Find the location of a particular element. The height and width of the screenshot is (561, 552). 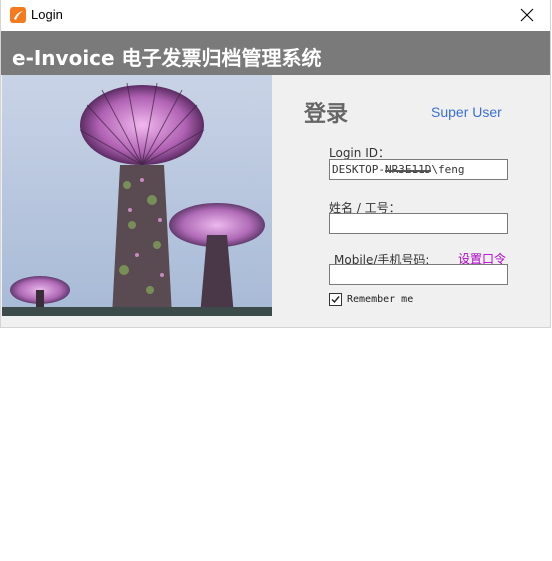

super-user-link: Super User is located at coordinates (466, 112).